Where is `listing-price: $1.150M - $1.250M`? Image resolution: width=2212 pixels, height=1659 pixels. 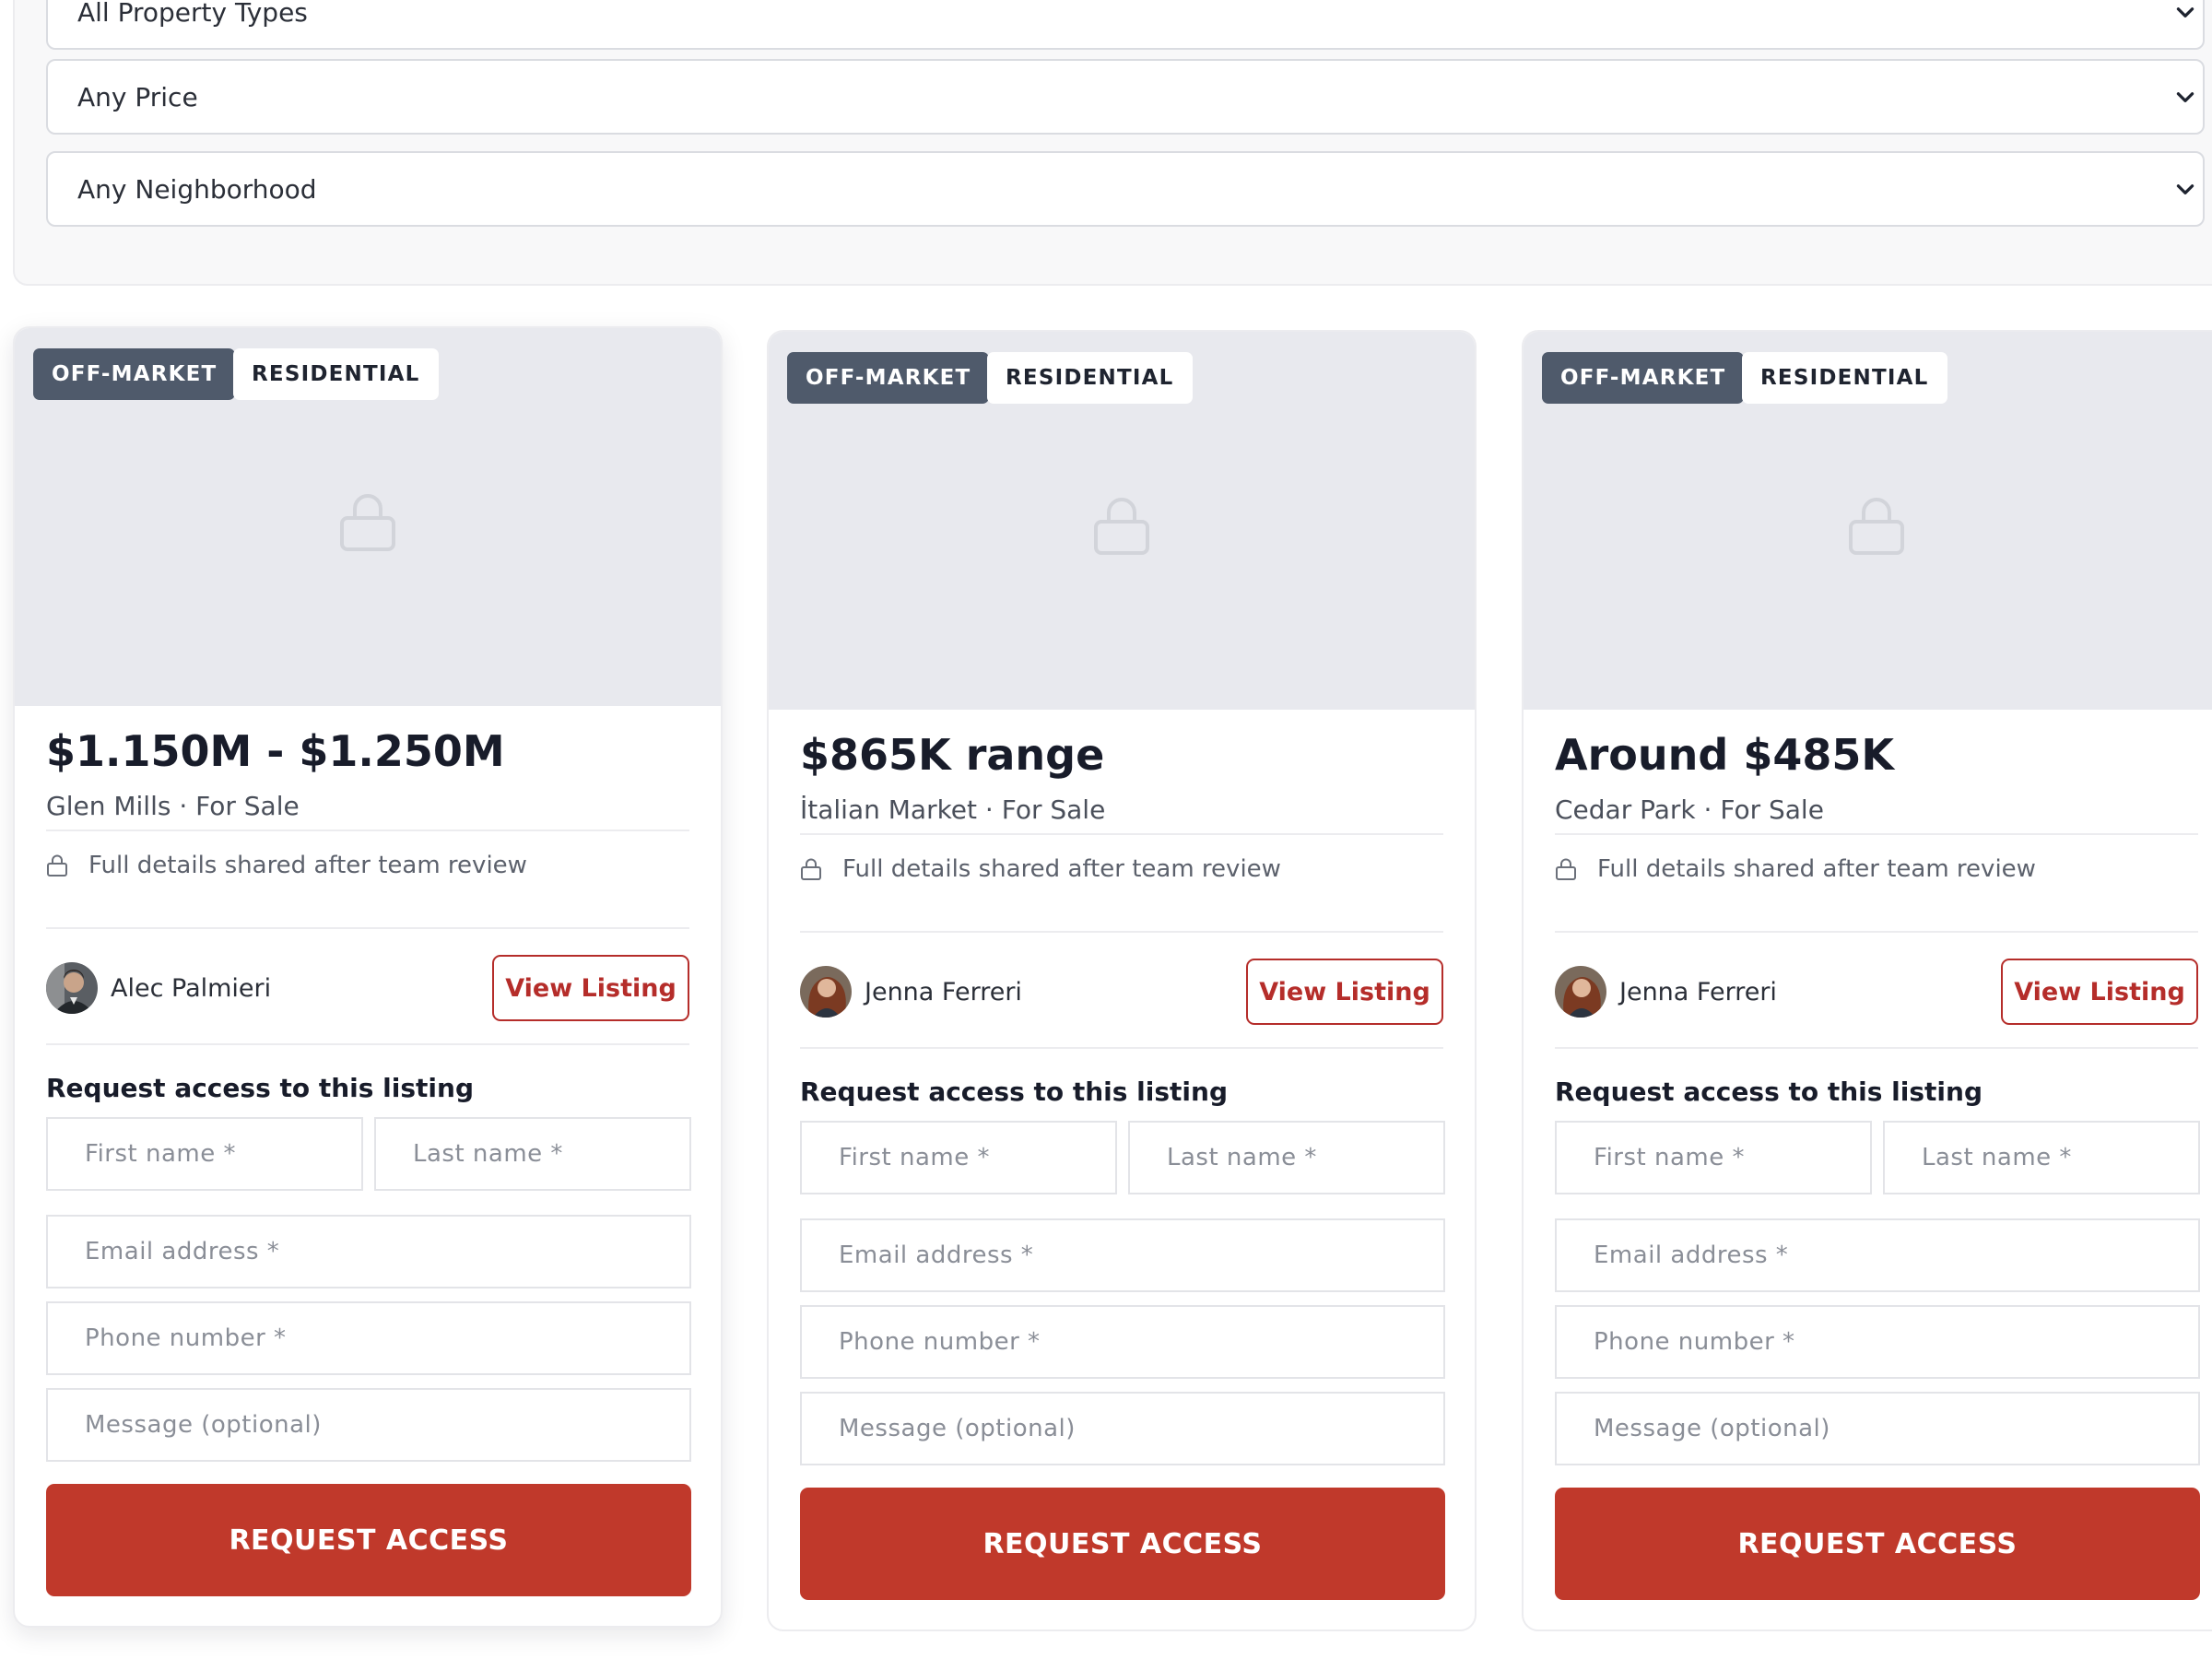
listing-price: $1.150M - $1.250M is located at coordinates (275, 751).